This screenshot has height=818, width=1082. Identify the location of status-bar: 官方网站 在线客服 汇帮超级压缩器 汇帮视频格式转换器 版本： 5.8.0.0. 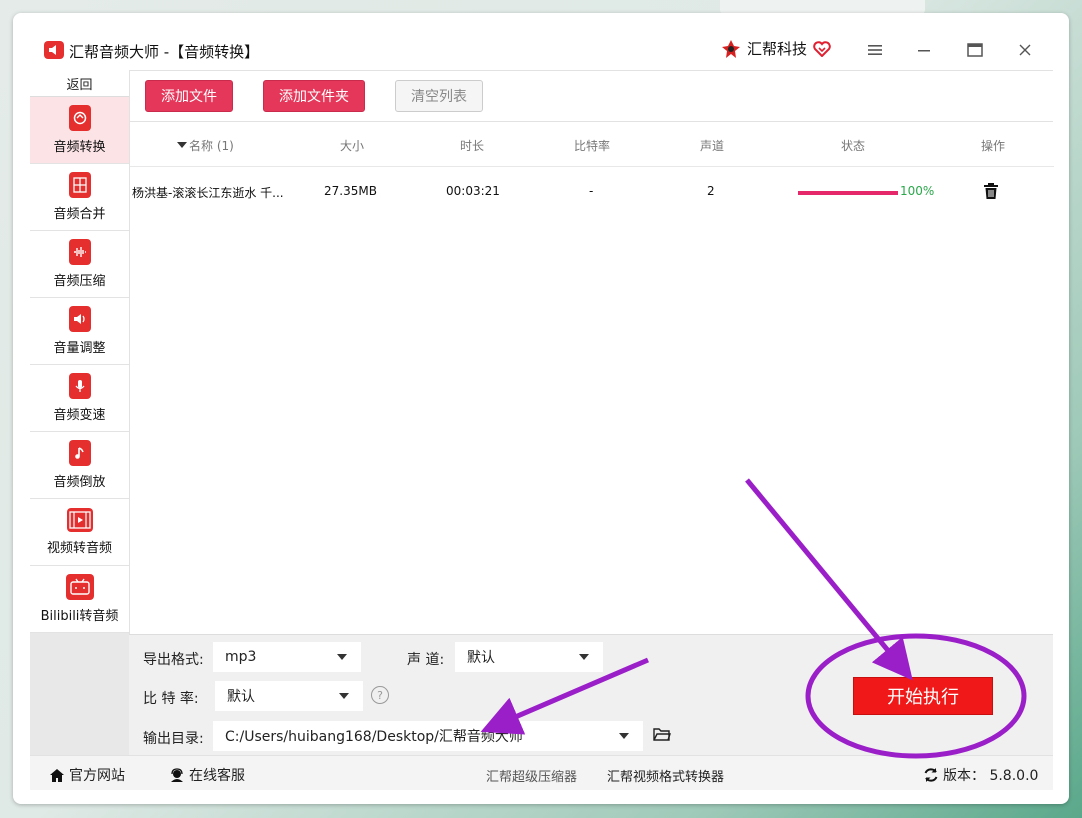
(541, 772).